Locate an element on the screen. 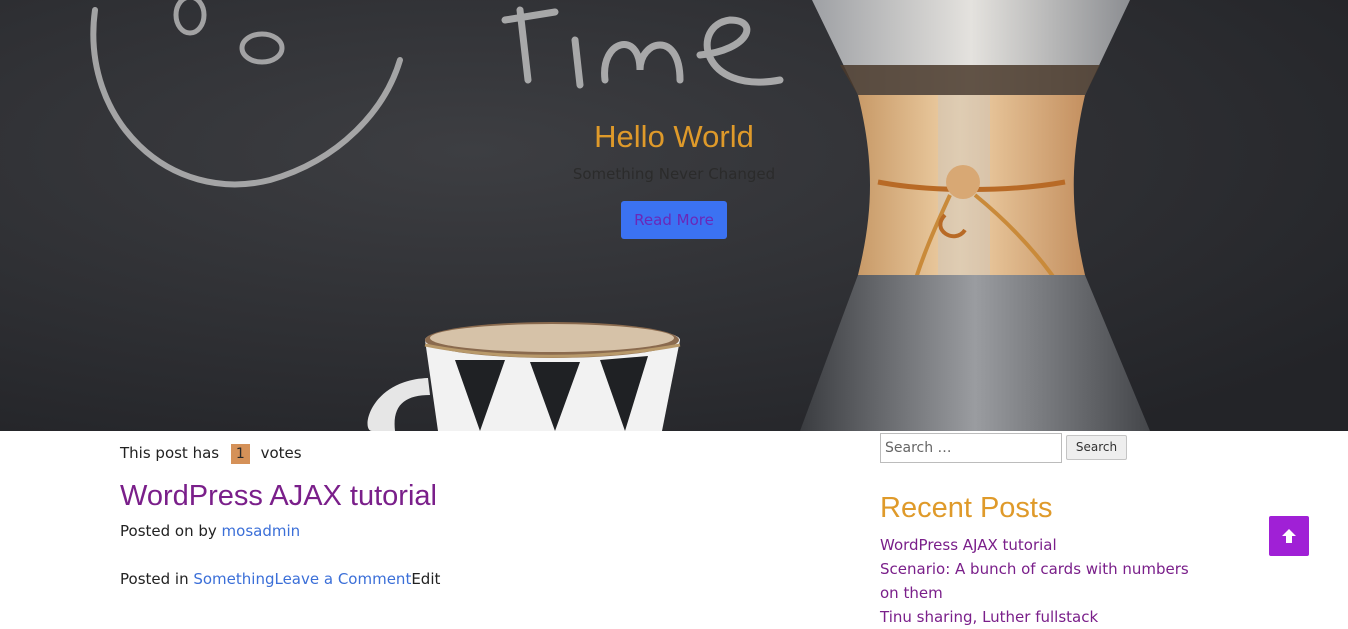  post-title-link: WordPress AJAX tutorial is located at coordinates (278, 496).